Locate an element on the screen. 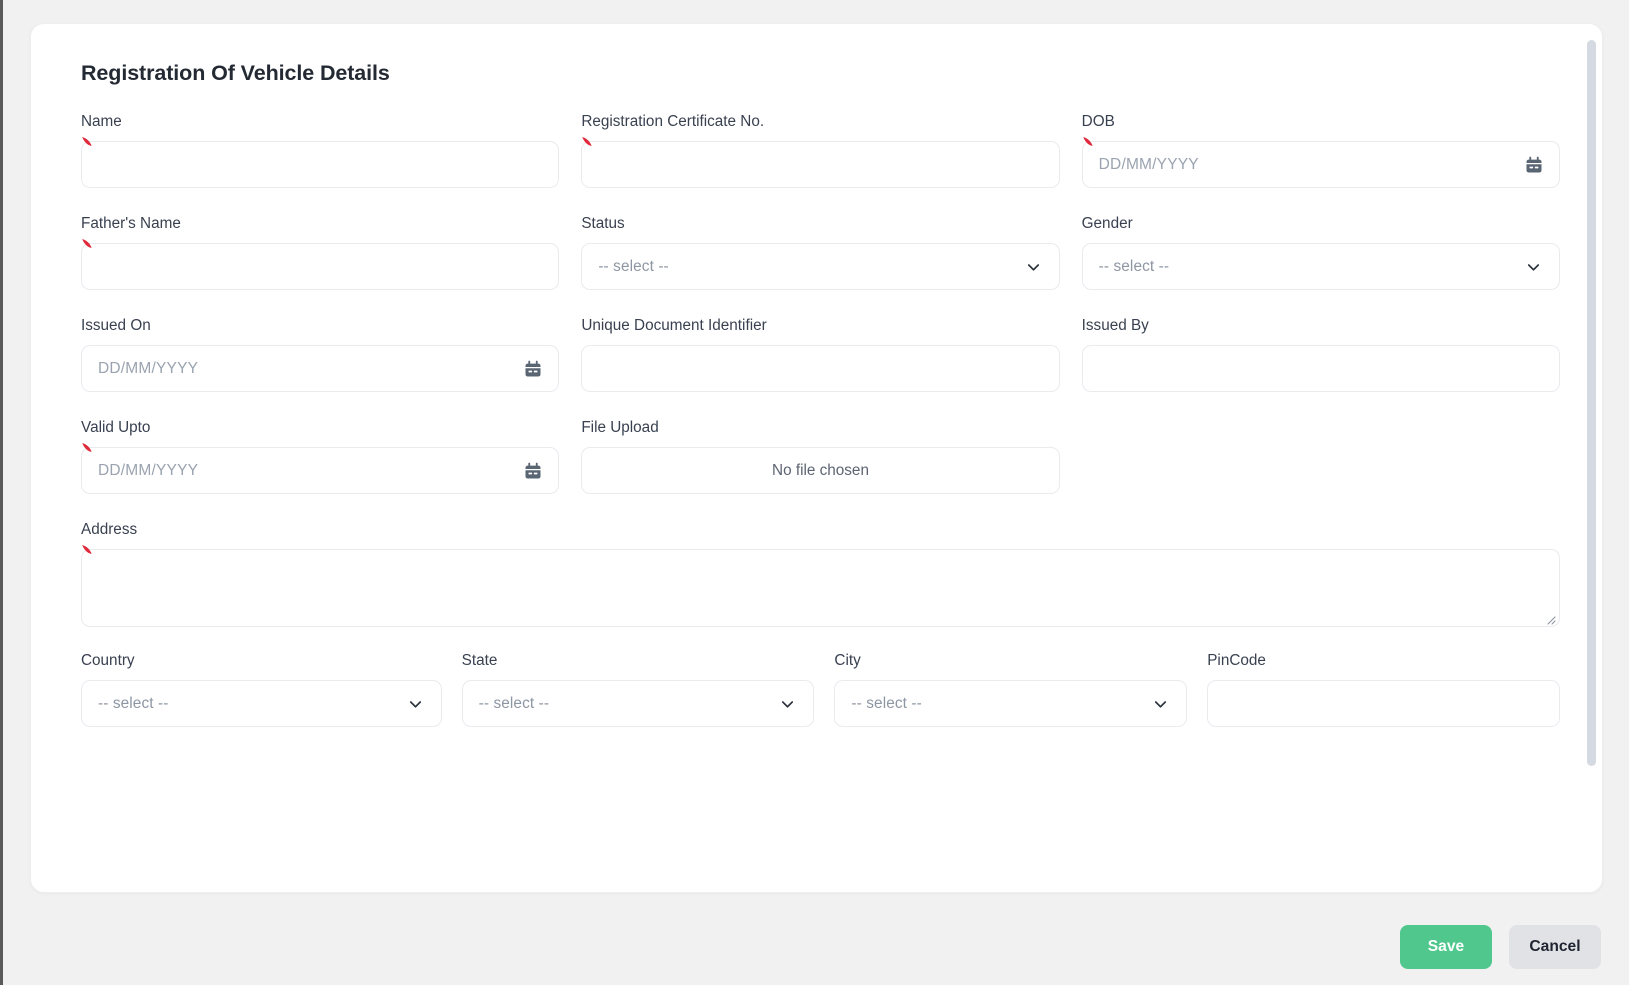 Image resolution: width=1629 pixels, height=985 pixels. gender-select: -- select -- is located at coordinates (1320, 266).